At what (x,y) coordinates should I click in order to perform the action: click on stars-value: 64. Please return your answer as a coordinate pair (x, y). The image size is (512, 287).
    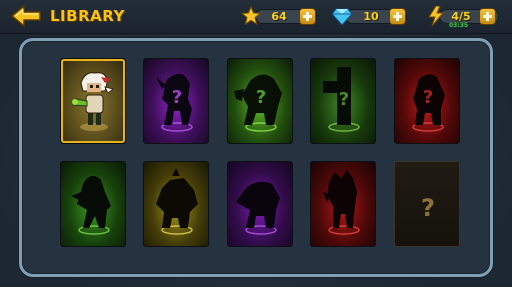
    Looking at the image, I should click on (279, 16).